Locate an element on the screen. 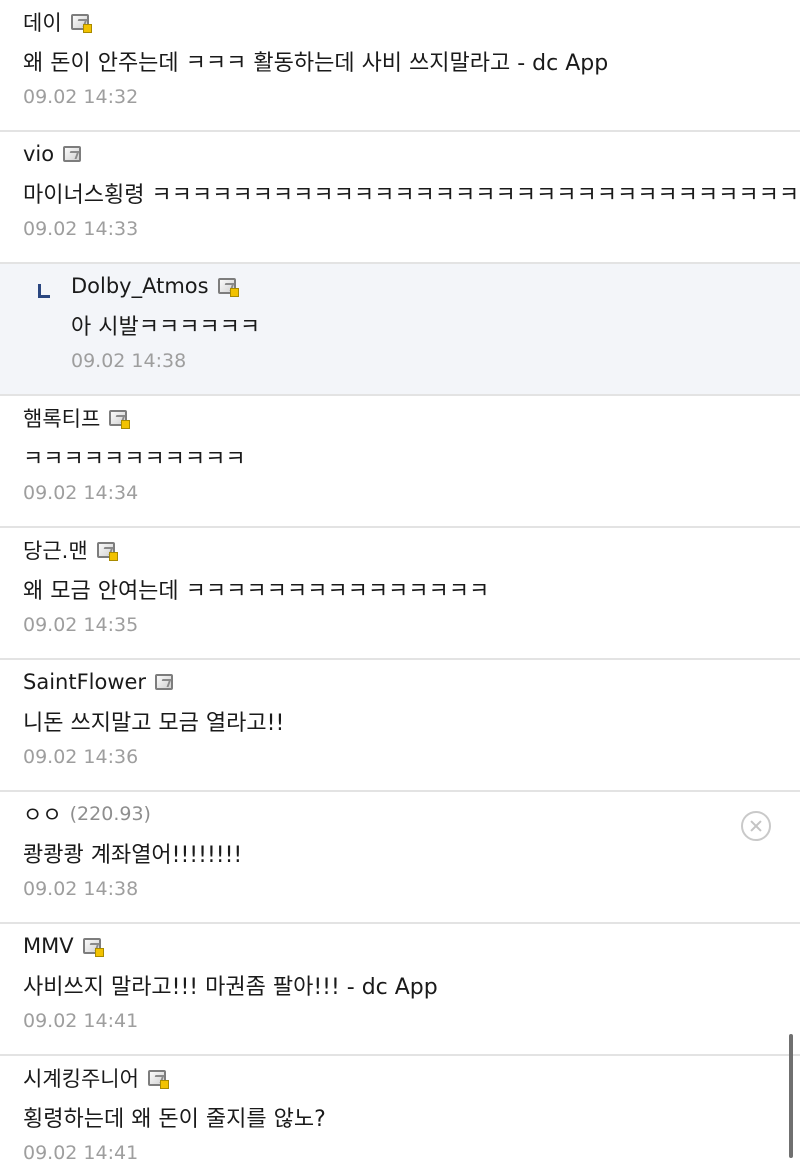 The image size is (800, 1172). comment-author-row: vio is located at coordinates (52, 154).